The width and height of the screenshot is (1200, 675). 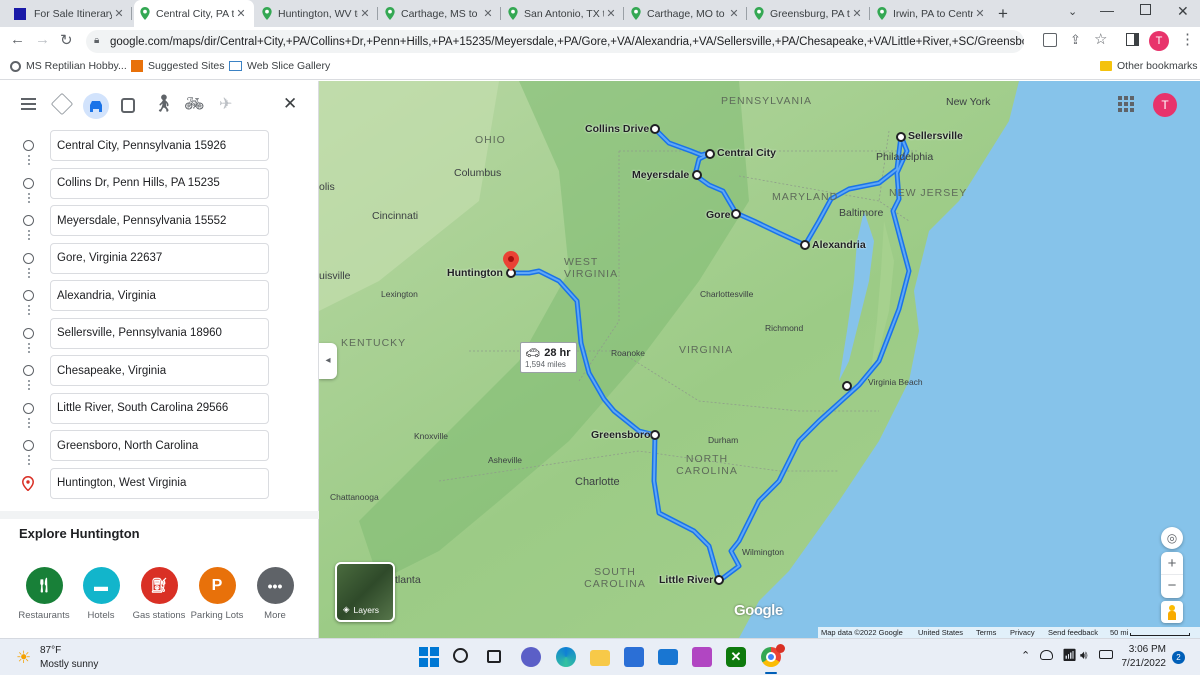 What do you see at coordinates (1141, 663) in the screenshot?
I see `clock-date: 7/21/2022` at bounding box center [1141, 663].